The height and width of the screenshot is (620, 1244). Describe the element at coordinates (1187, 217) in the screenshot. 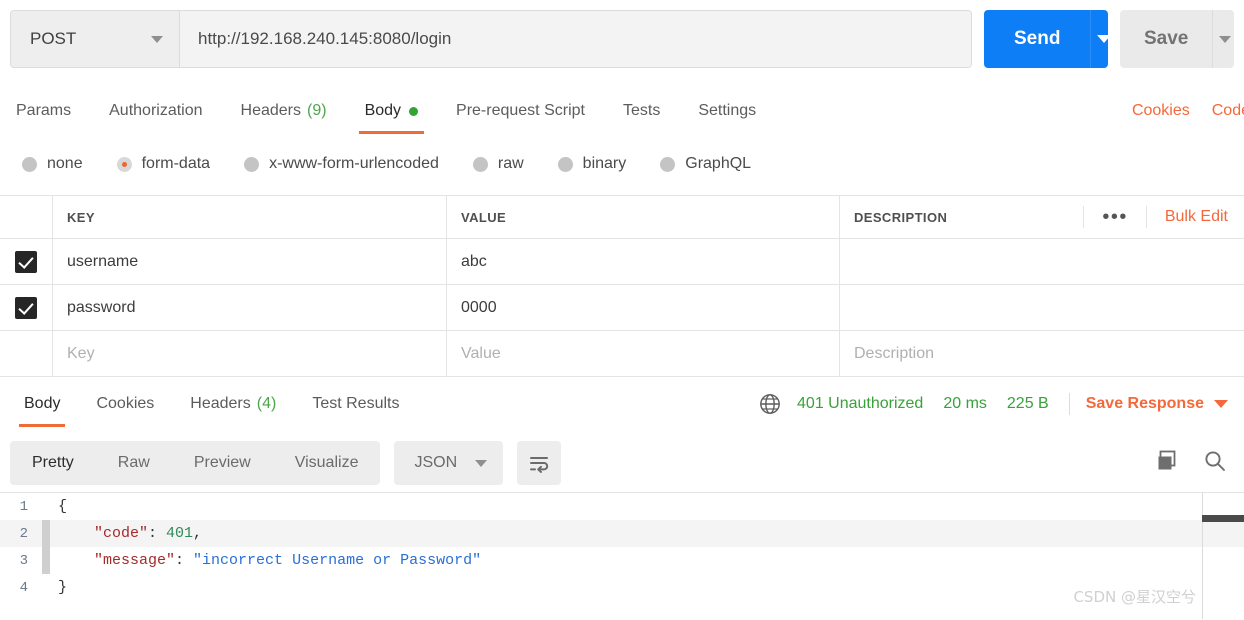

I see `bulk-edit-button: Bulk Edit` at that location.